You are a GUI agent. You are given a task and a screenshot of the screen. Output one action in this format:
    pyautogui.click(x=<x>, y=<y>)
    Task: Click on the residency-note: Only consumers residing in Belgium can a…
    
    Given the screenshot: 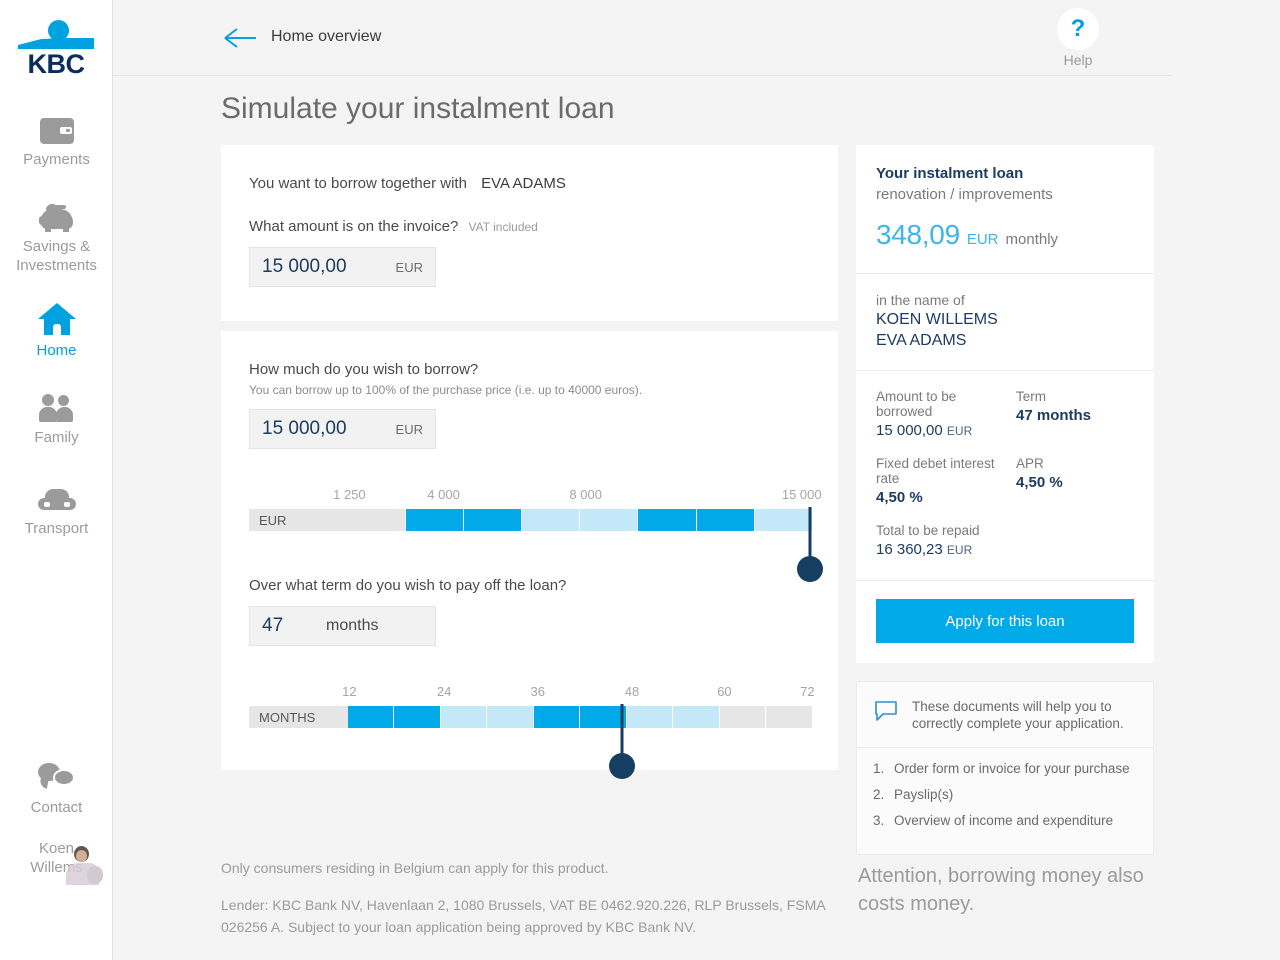 What is the action you would take?
    pyautogui.click(x=415, y=868)
    